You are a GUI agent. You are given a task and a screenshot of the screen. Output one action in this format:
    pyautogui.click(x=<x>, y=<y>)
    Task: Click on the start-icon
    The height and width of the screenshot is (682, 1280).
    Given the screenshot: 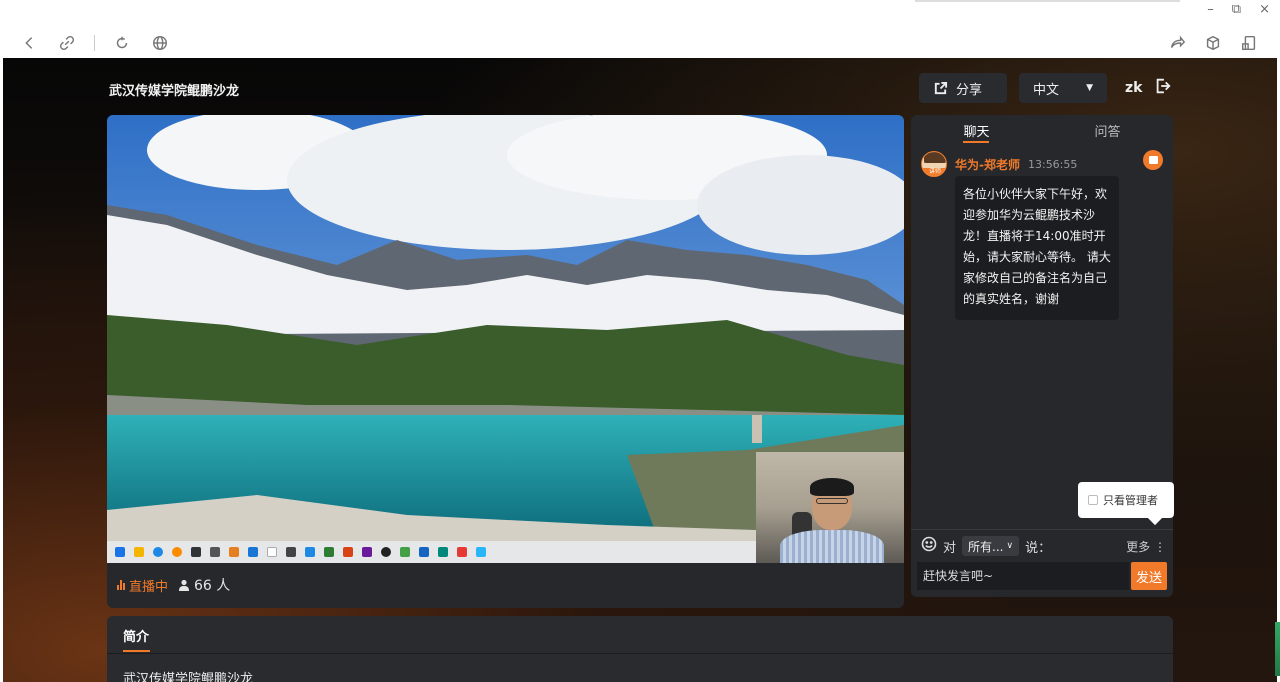 What is the action you would take?
    pyautogui.click(x=120, y=552)
    